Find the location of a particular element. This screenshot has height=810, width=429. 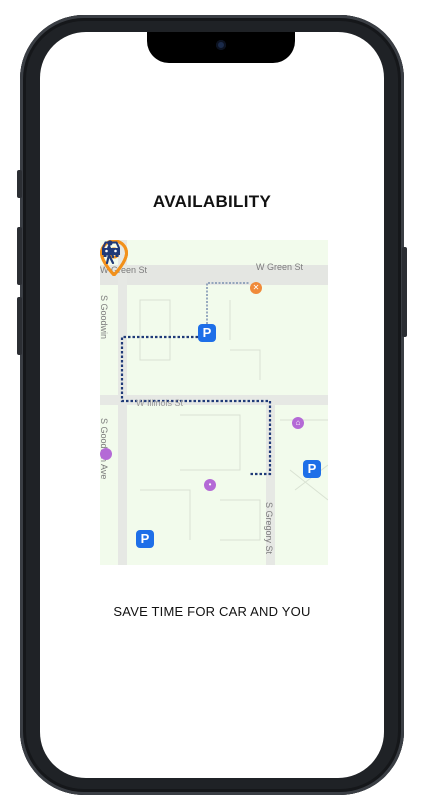

notch is located at coordinates (221, 47).